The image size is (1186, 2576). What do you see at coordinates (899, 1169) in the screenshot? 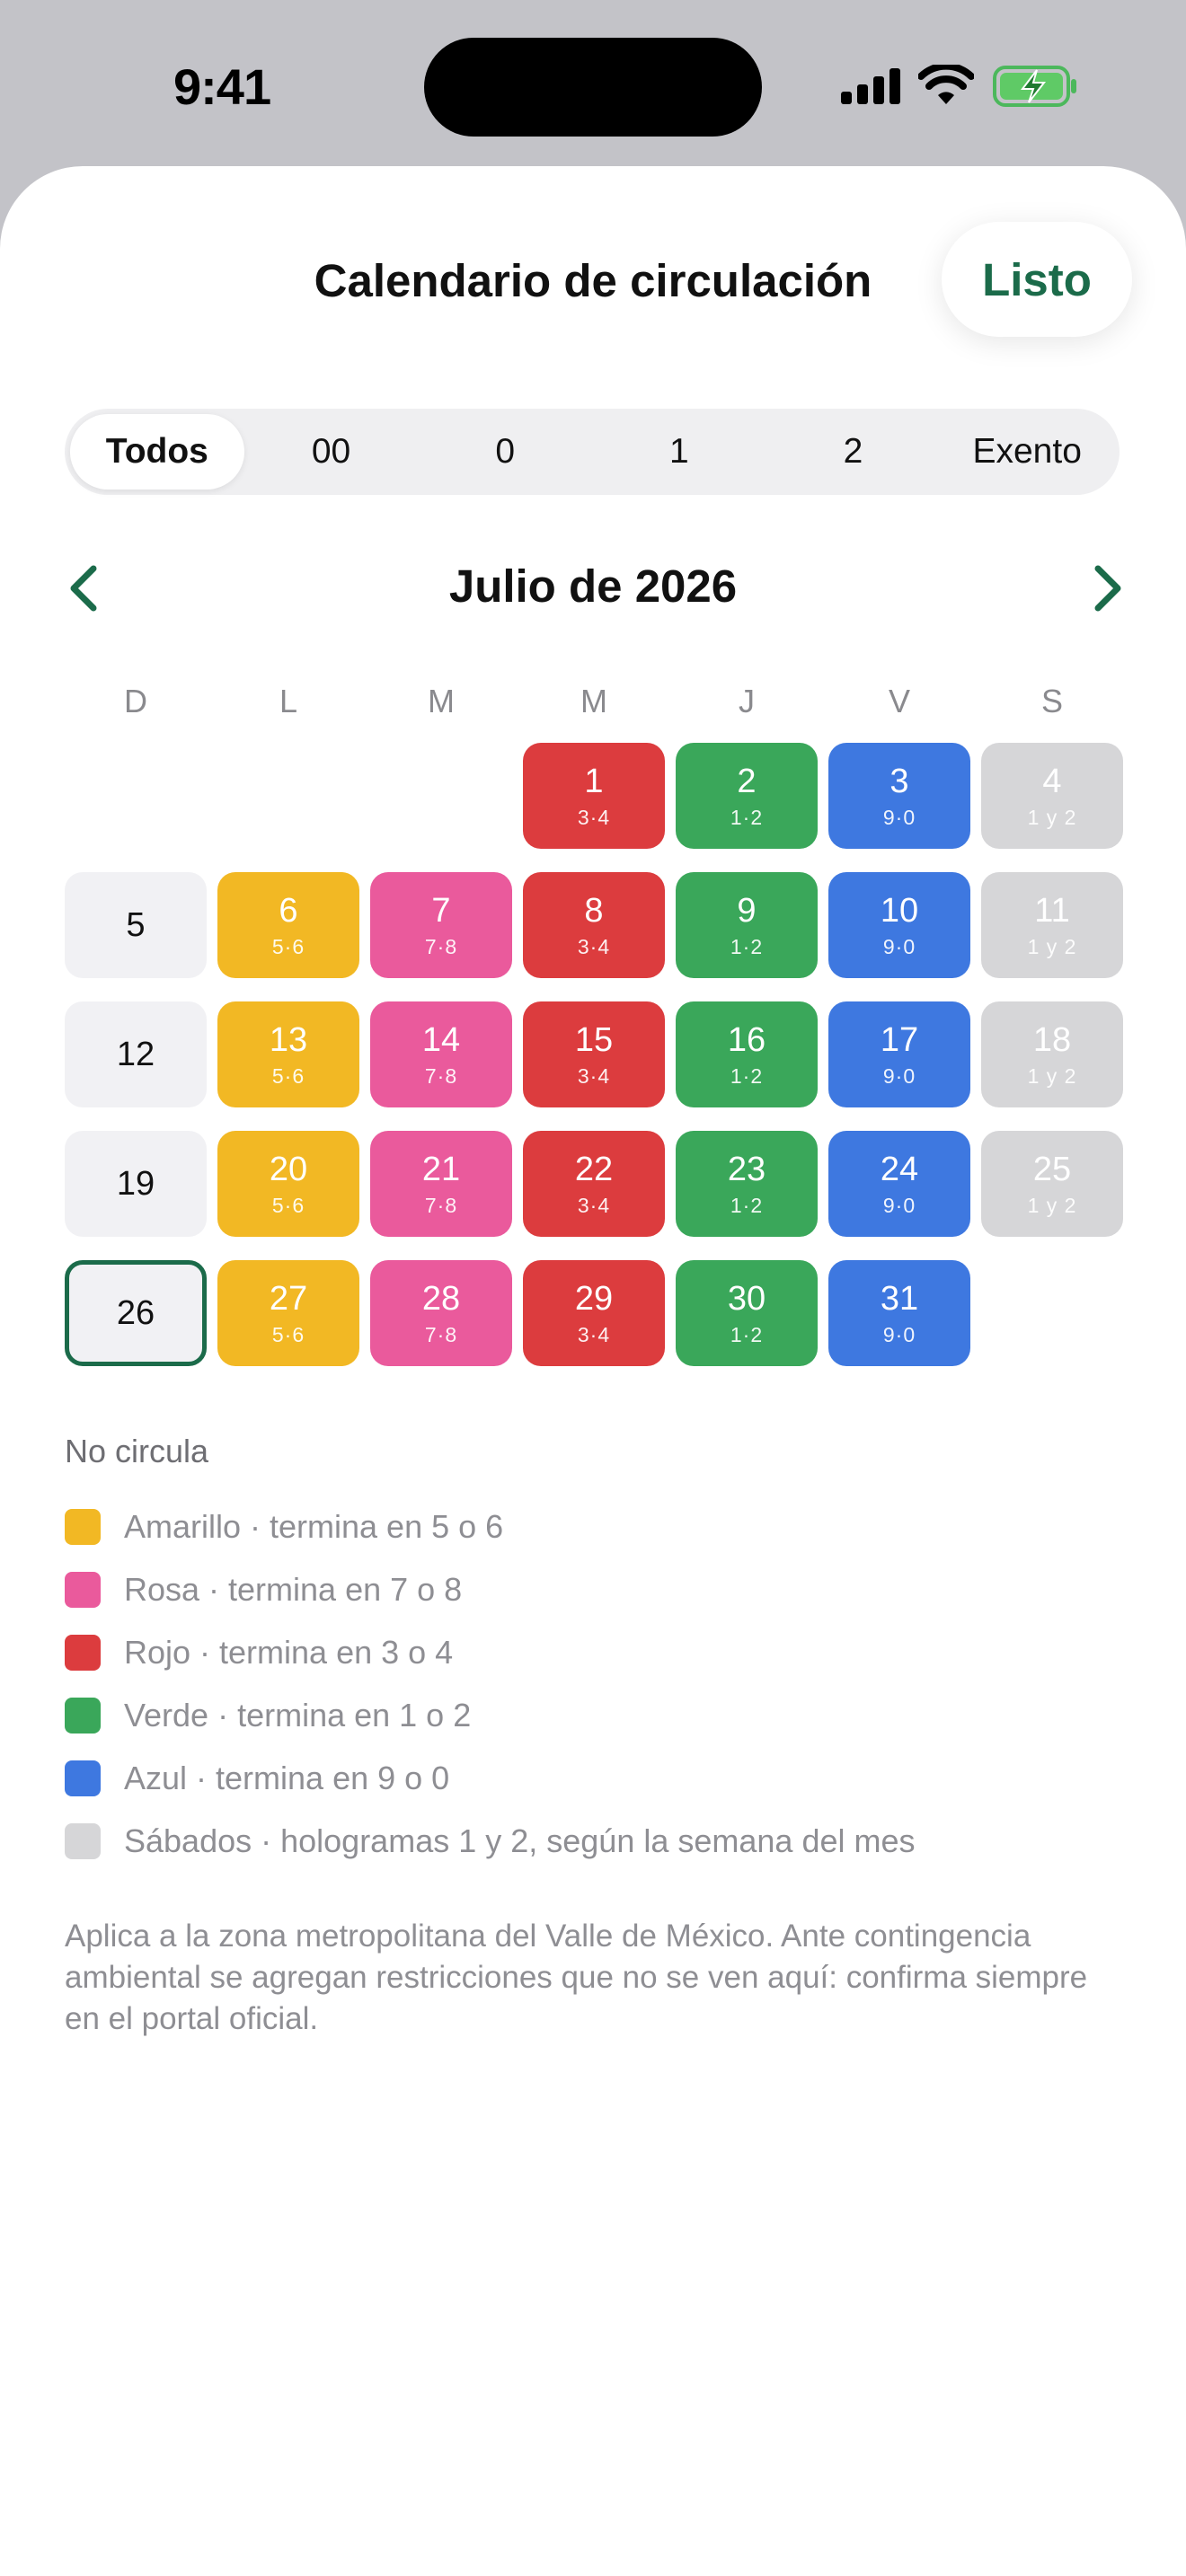
I see `day-number: 24` at bounding box center [899, 1169].